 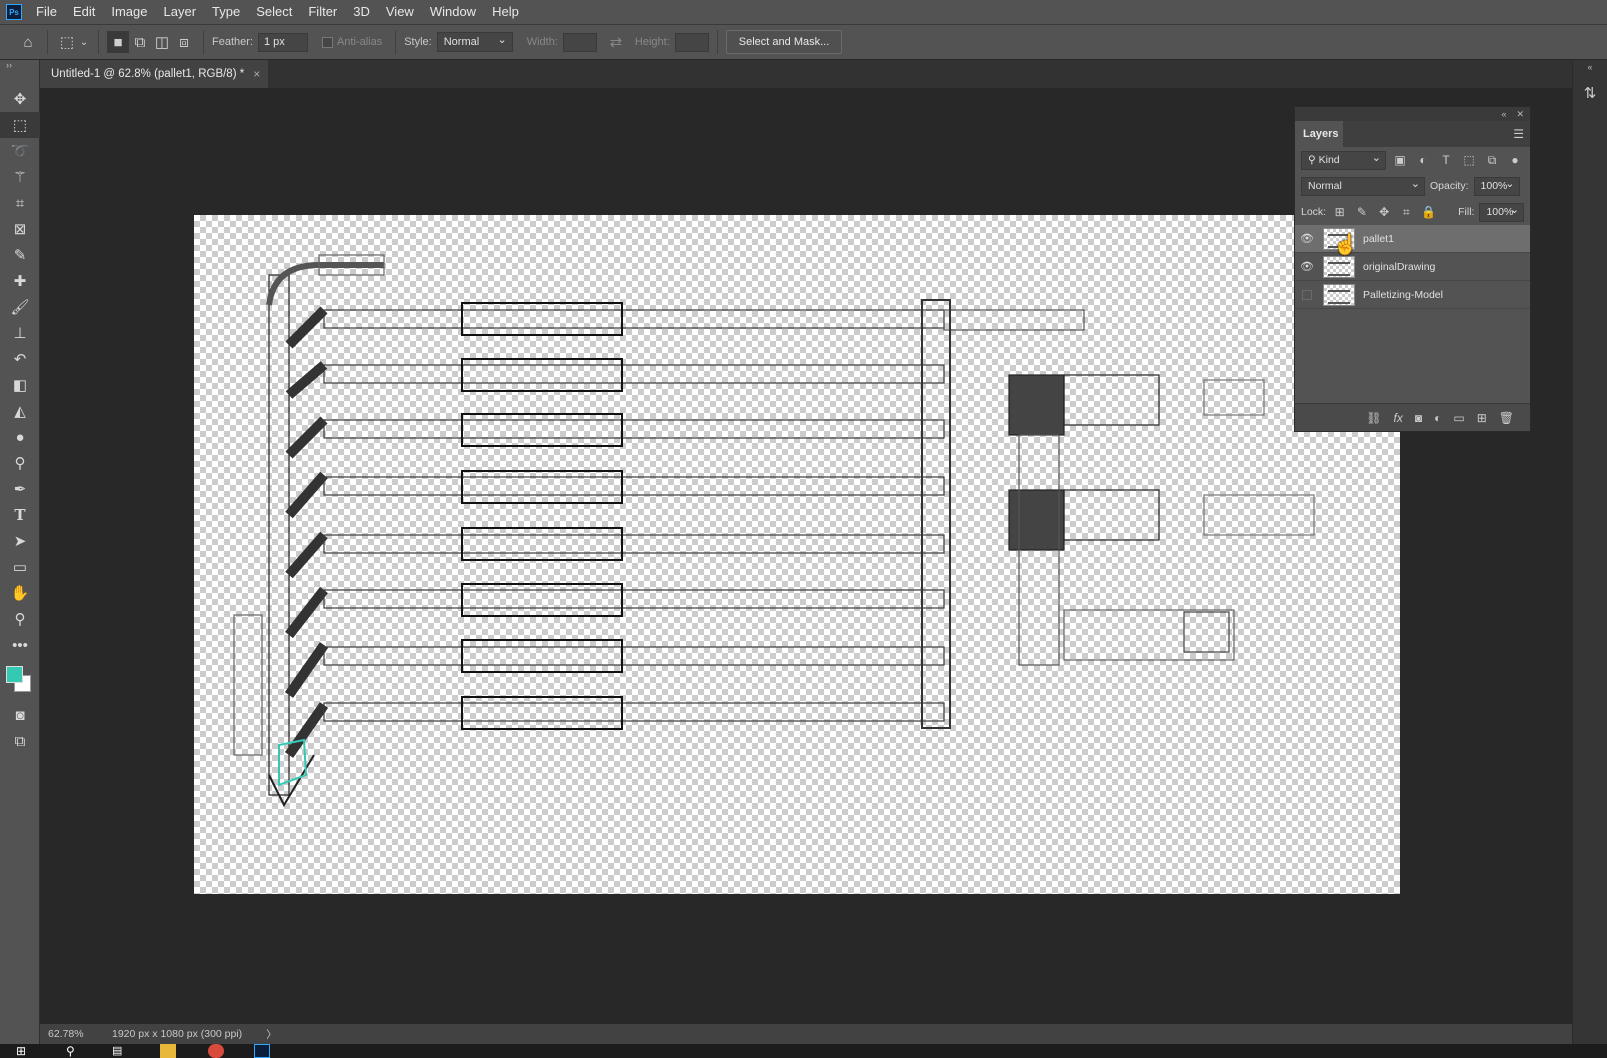 I want to click on lock-all-icon: 🔒, so click(x=1428, y=212).